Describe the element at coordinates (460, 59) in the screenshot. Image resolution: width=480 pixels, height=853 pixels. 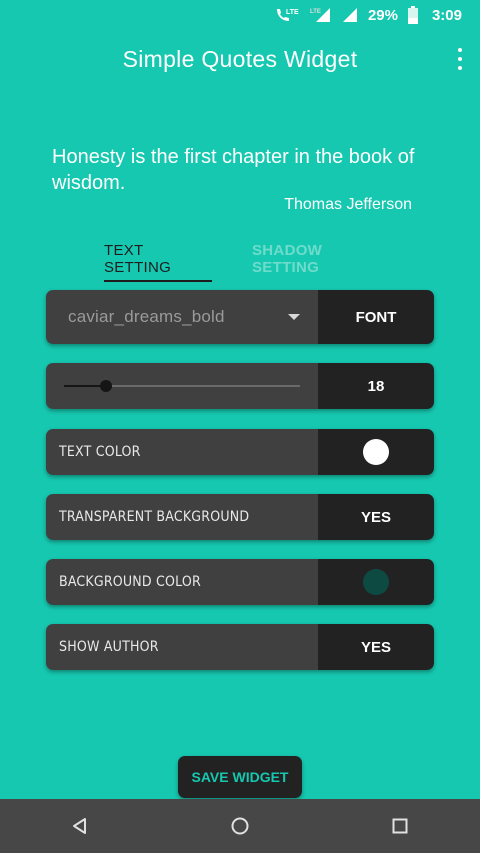
I see `more-vert-icon` at that location.